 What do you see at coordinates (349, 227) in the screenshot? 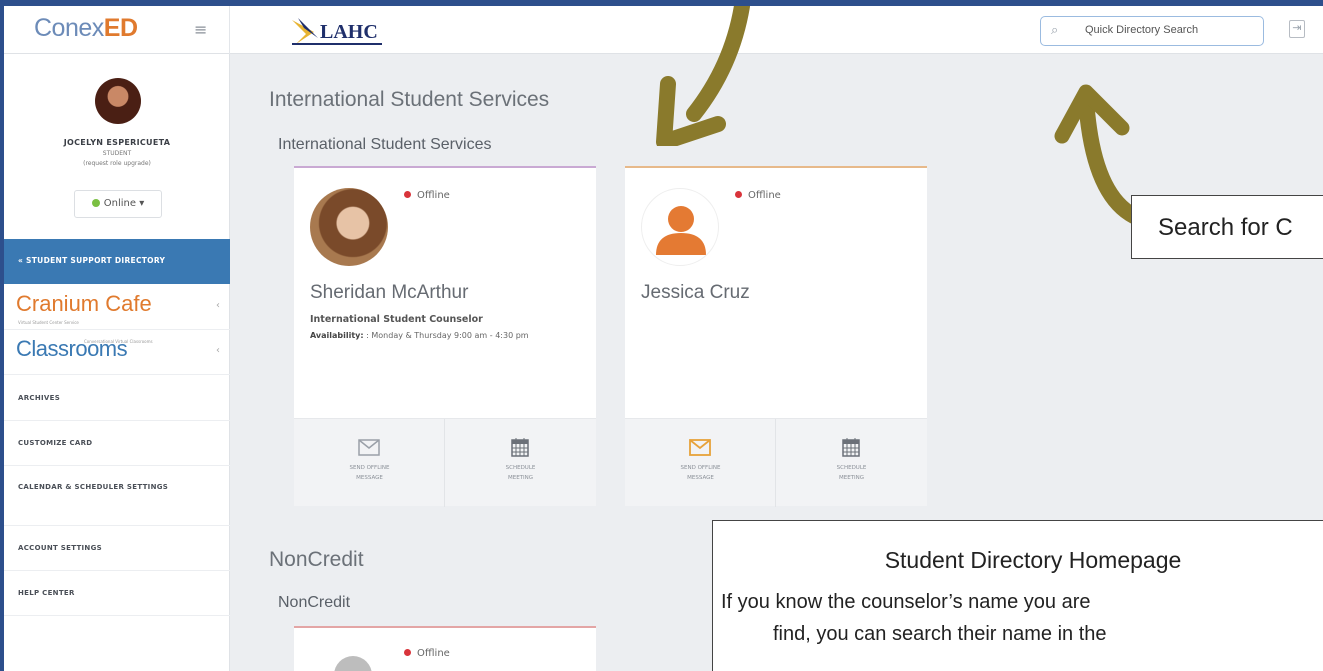
I see `counselor-photo` at bounding box center [349, 227].